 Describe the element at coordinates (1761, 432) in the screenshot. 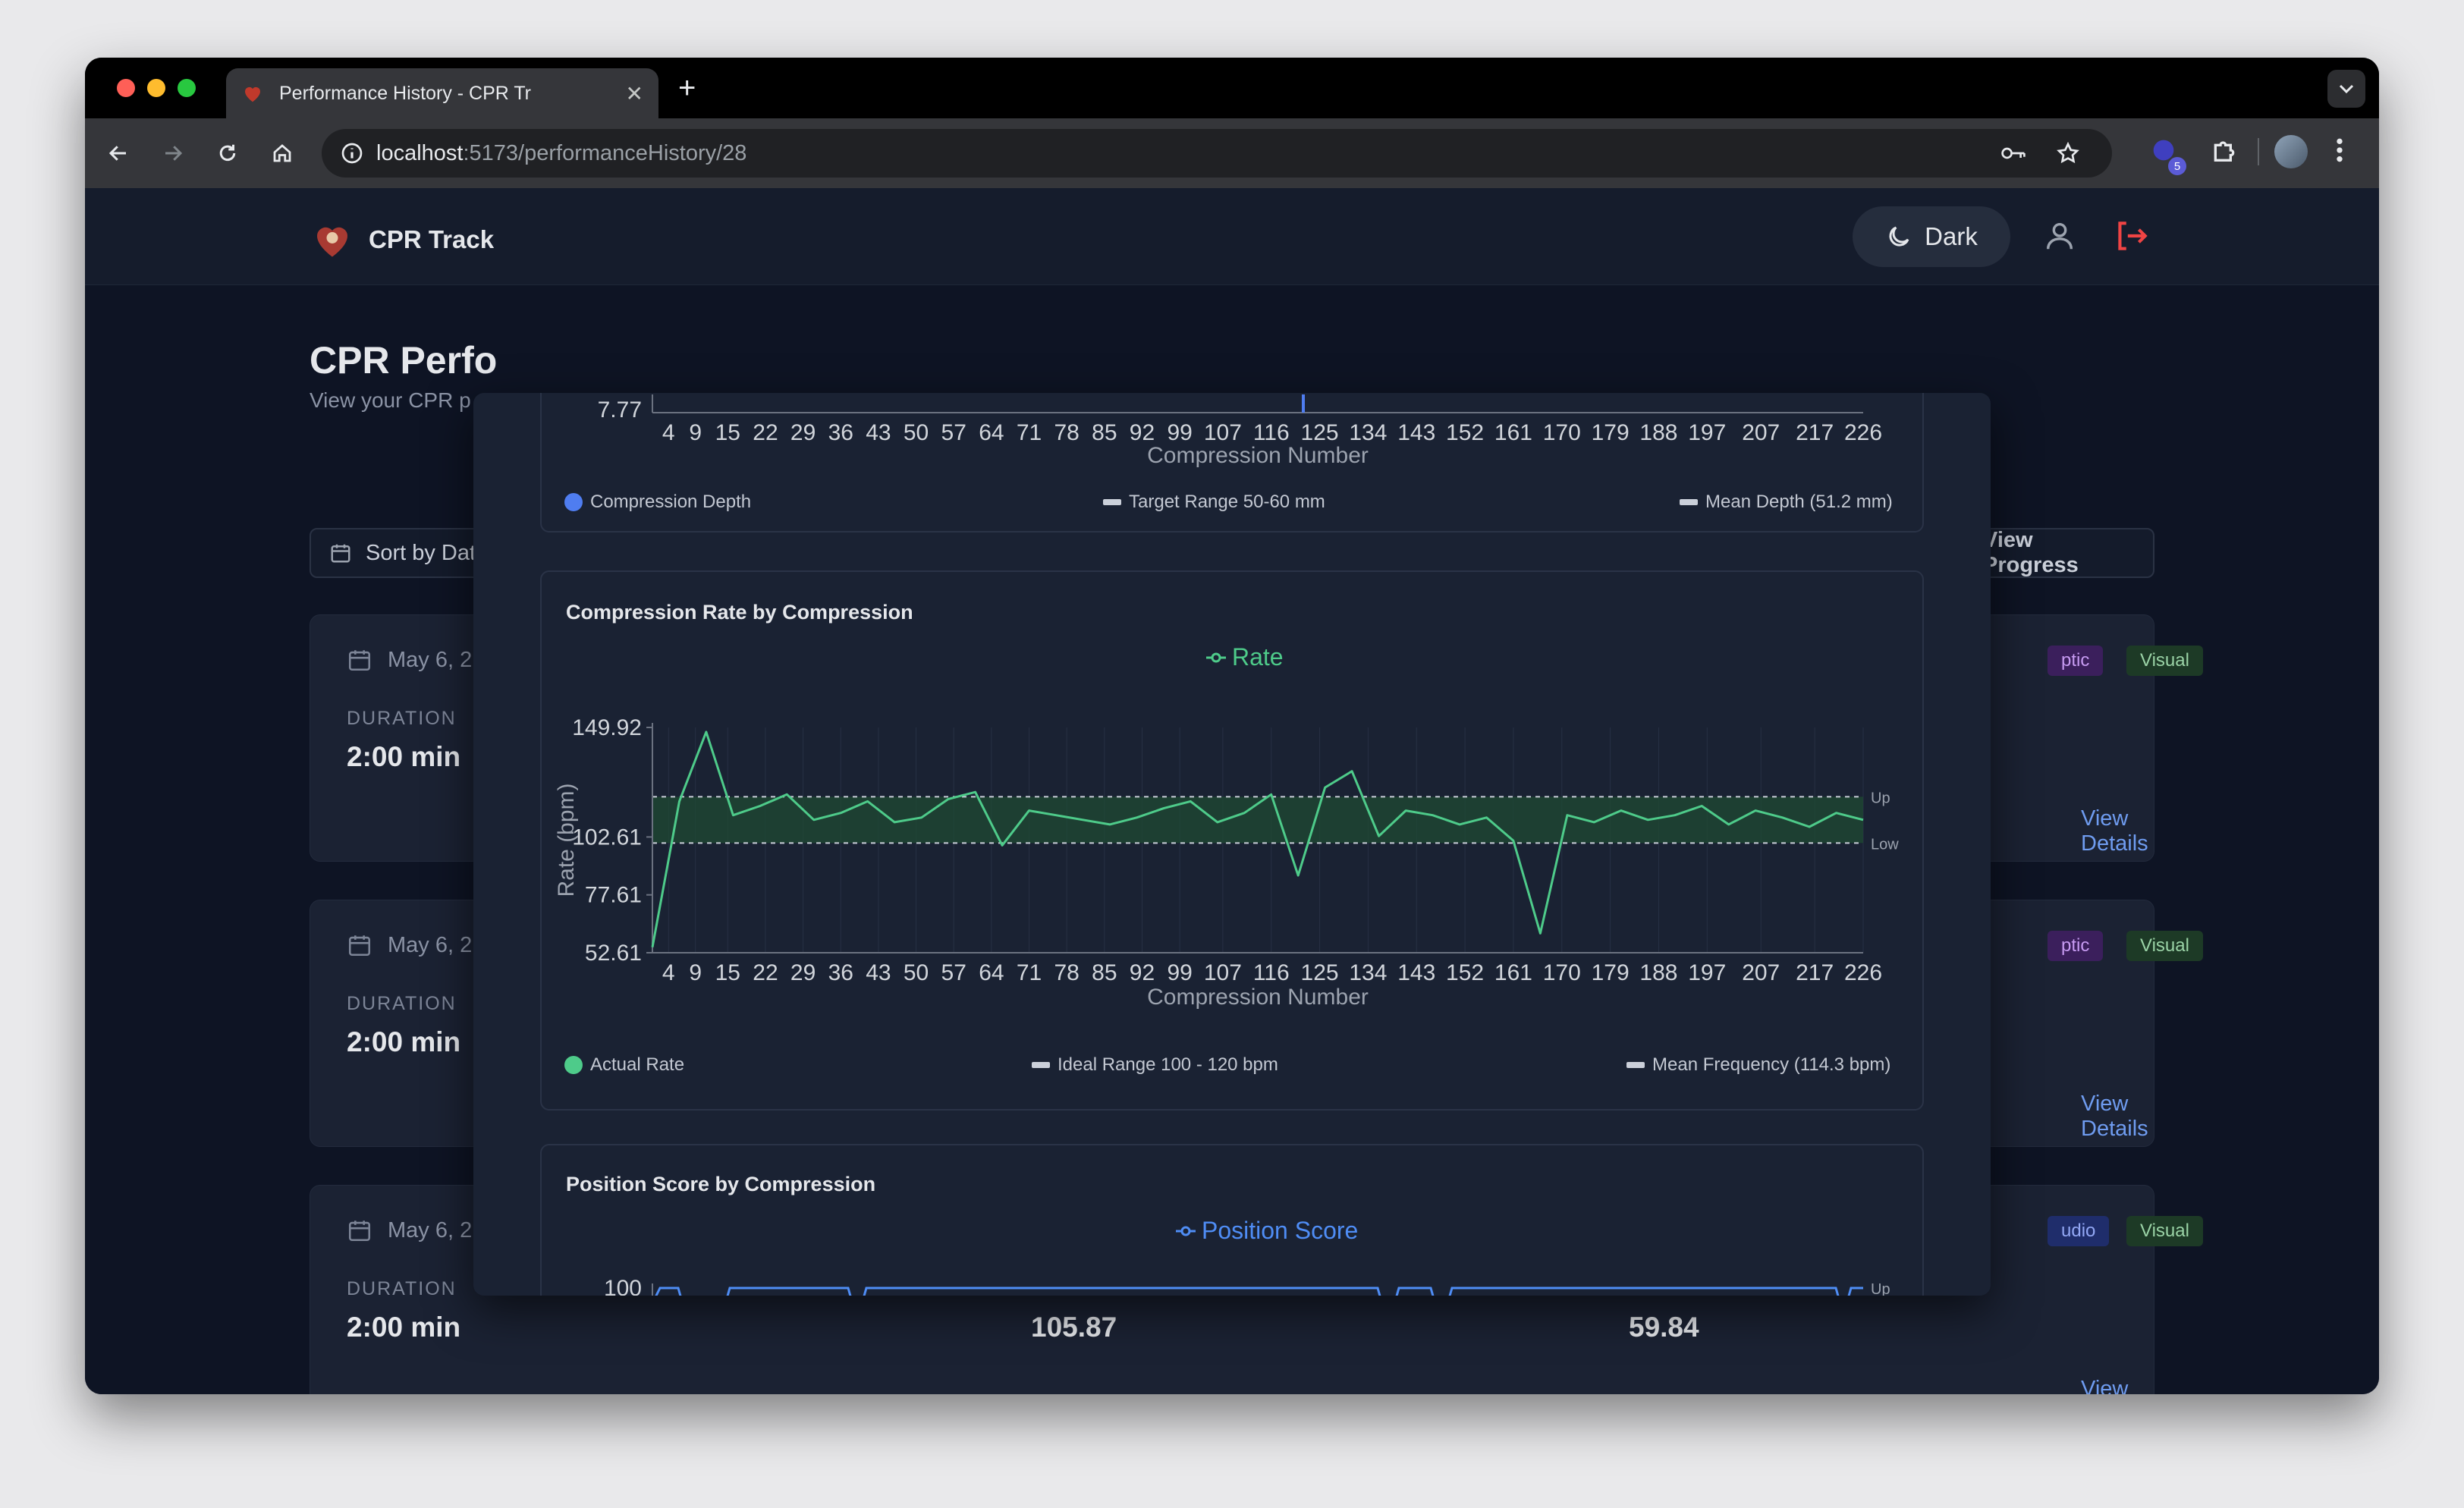

I see `depth-x-tick: 207` at that location.